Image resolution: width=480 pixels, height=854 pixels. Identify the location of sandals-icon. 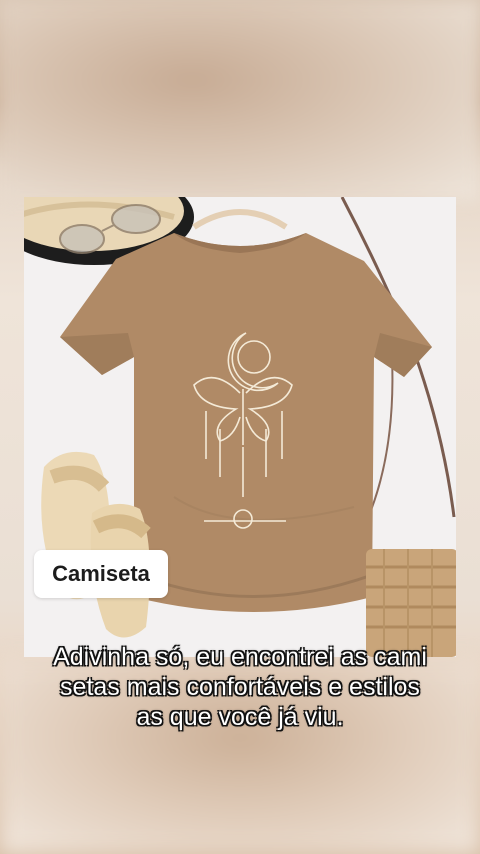
(96, 544).